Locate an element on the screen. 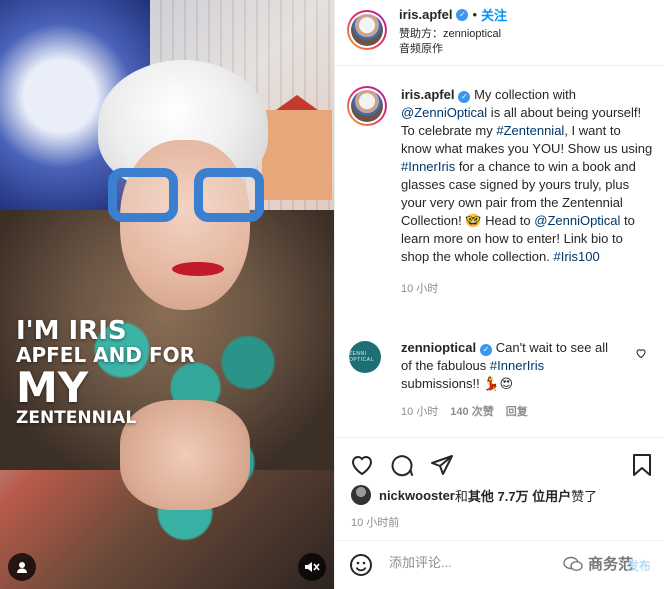  add-comment-bar: 商务范 发布 is located at coordinates (499, 564).